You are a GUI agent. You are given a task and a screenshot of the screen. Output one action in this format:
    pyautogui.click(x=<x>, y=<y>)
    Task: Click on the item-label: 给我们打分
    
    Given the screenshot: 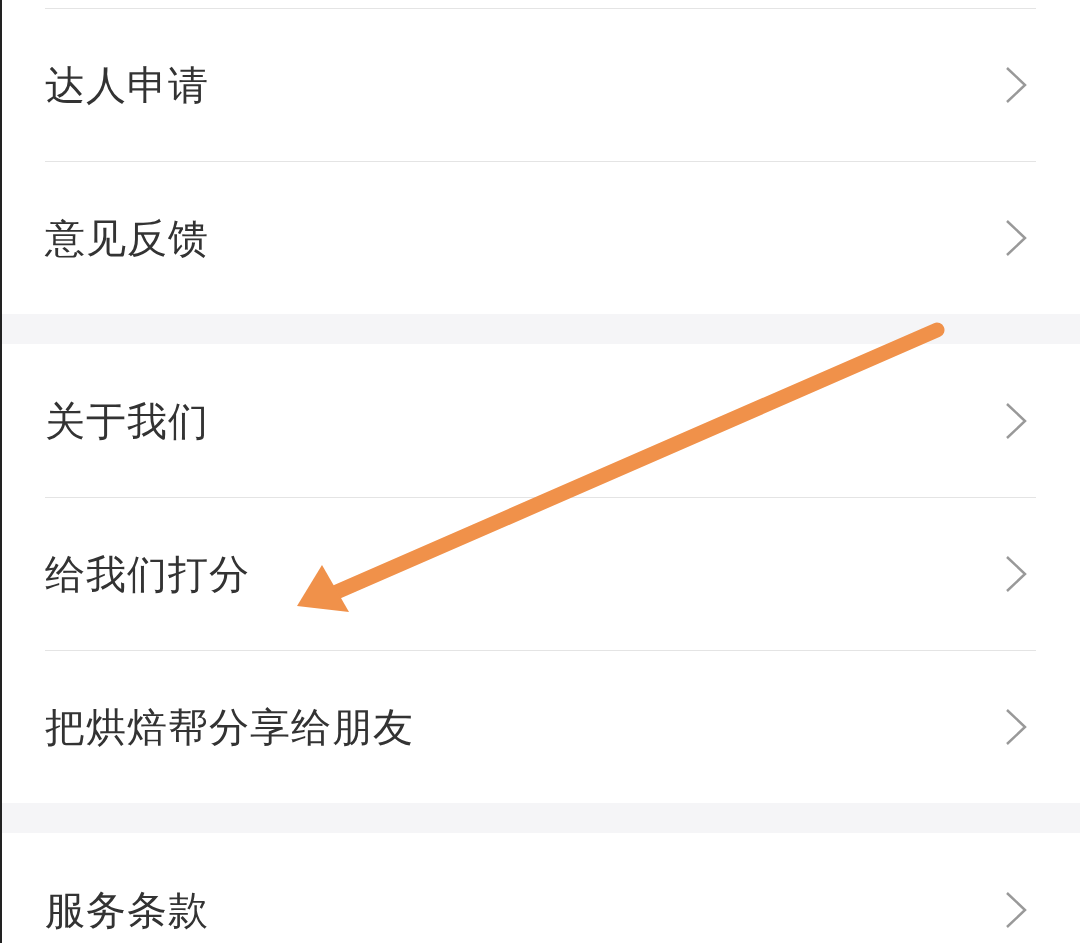 What is the action you would take?
    pyautogui.click(x=147, y=574)
    